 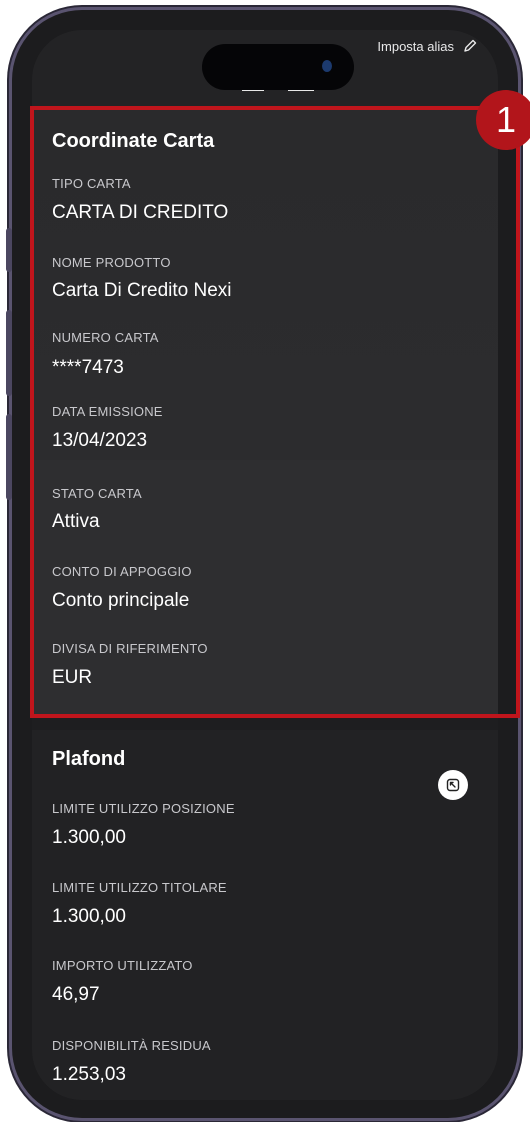 I want to click on camera-dot, so click(x=327, y=66).